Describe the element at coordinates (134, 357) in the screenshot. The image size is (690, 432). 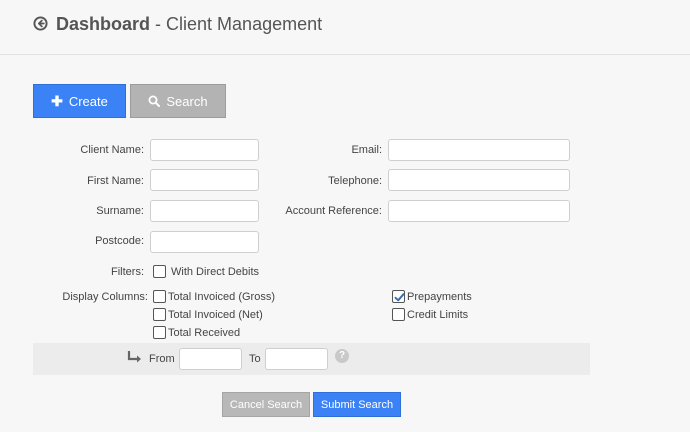
I see `turn-right-arrow-icon` at that location.